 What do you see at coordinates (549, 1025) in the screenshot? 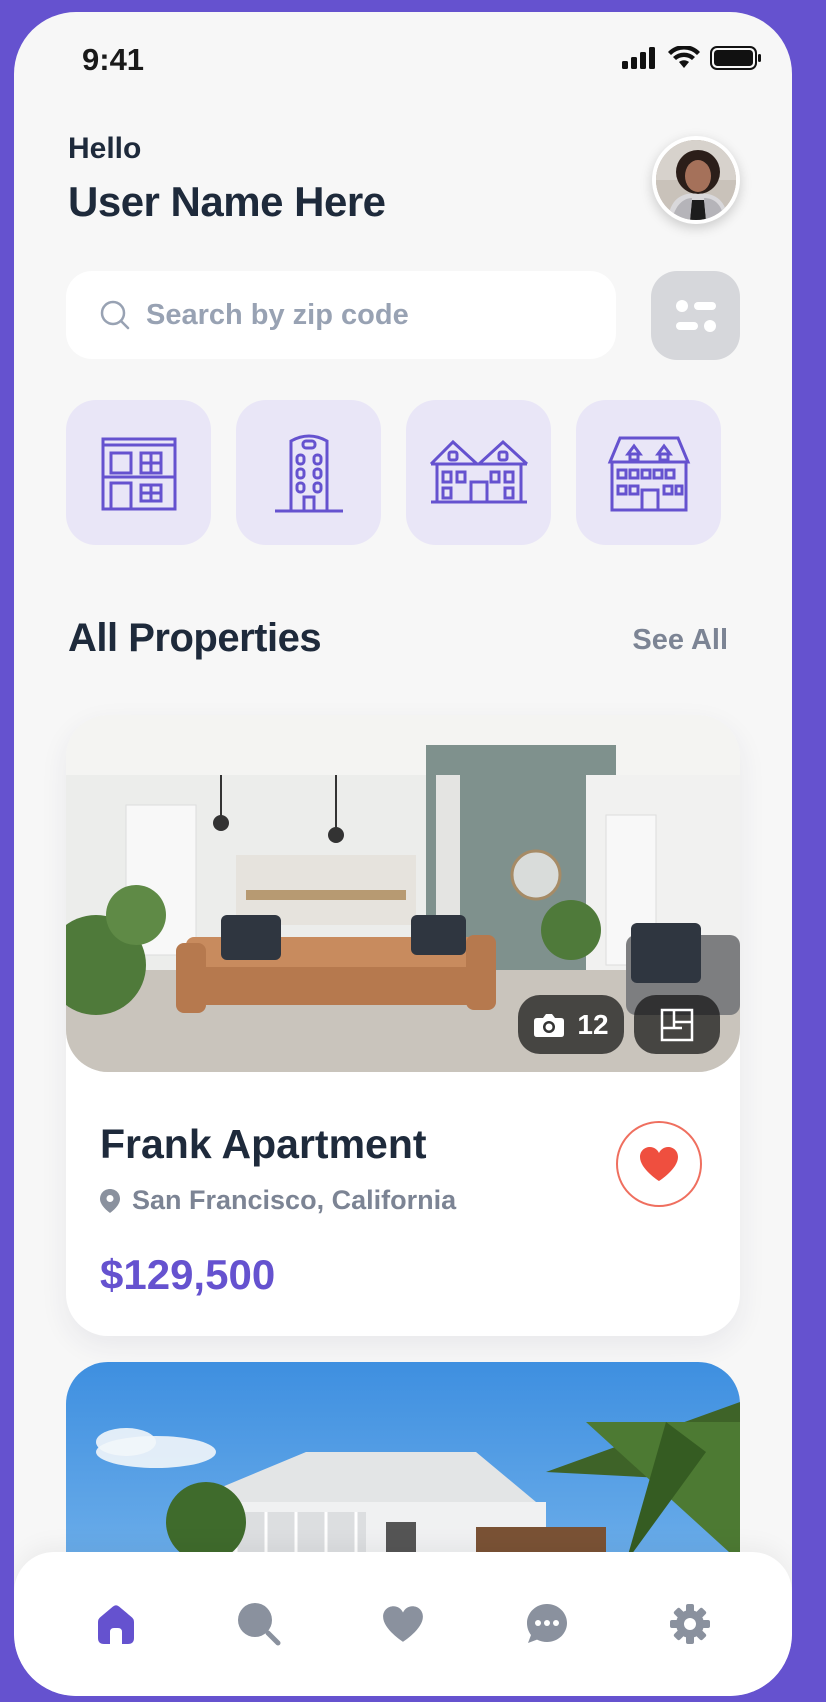
I see `camera-icon` at bounding box center [549, 1025].